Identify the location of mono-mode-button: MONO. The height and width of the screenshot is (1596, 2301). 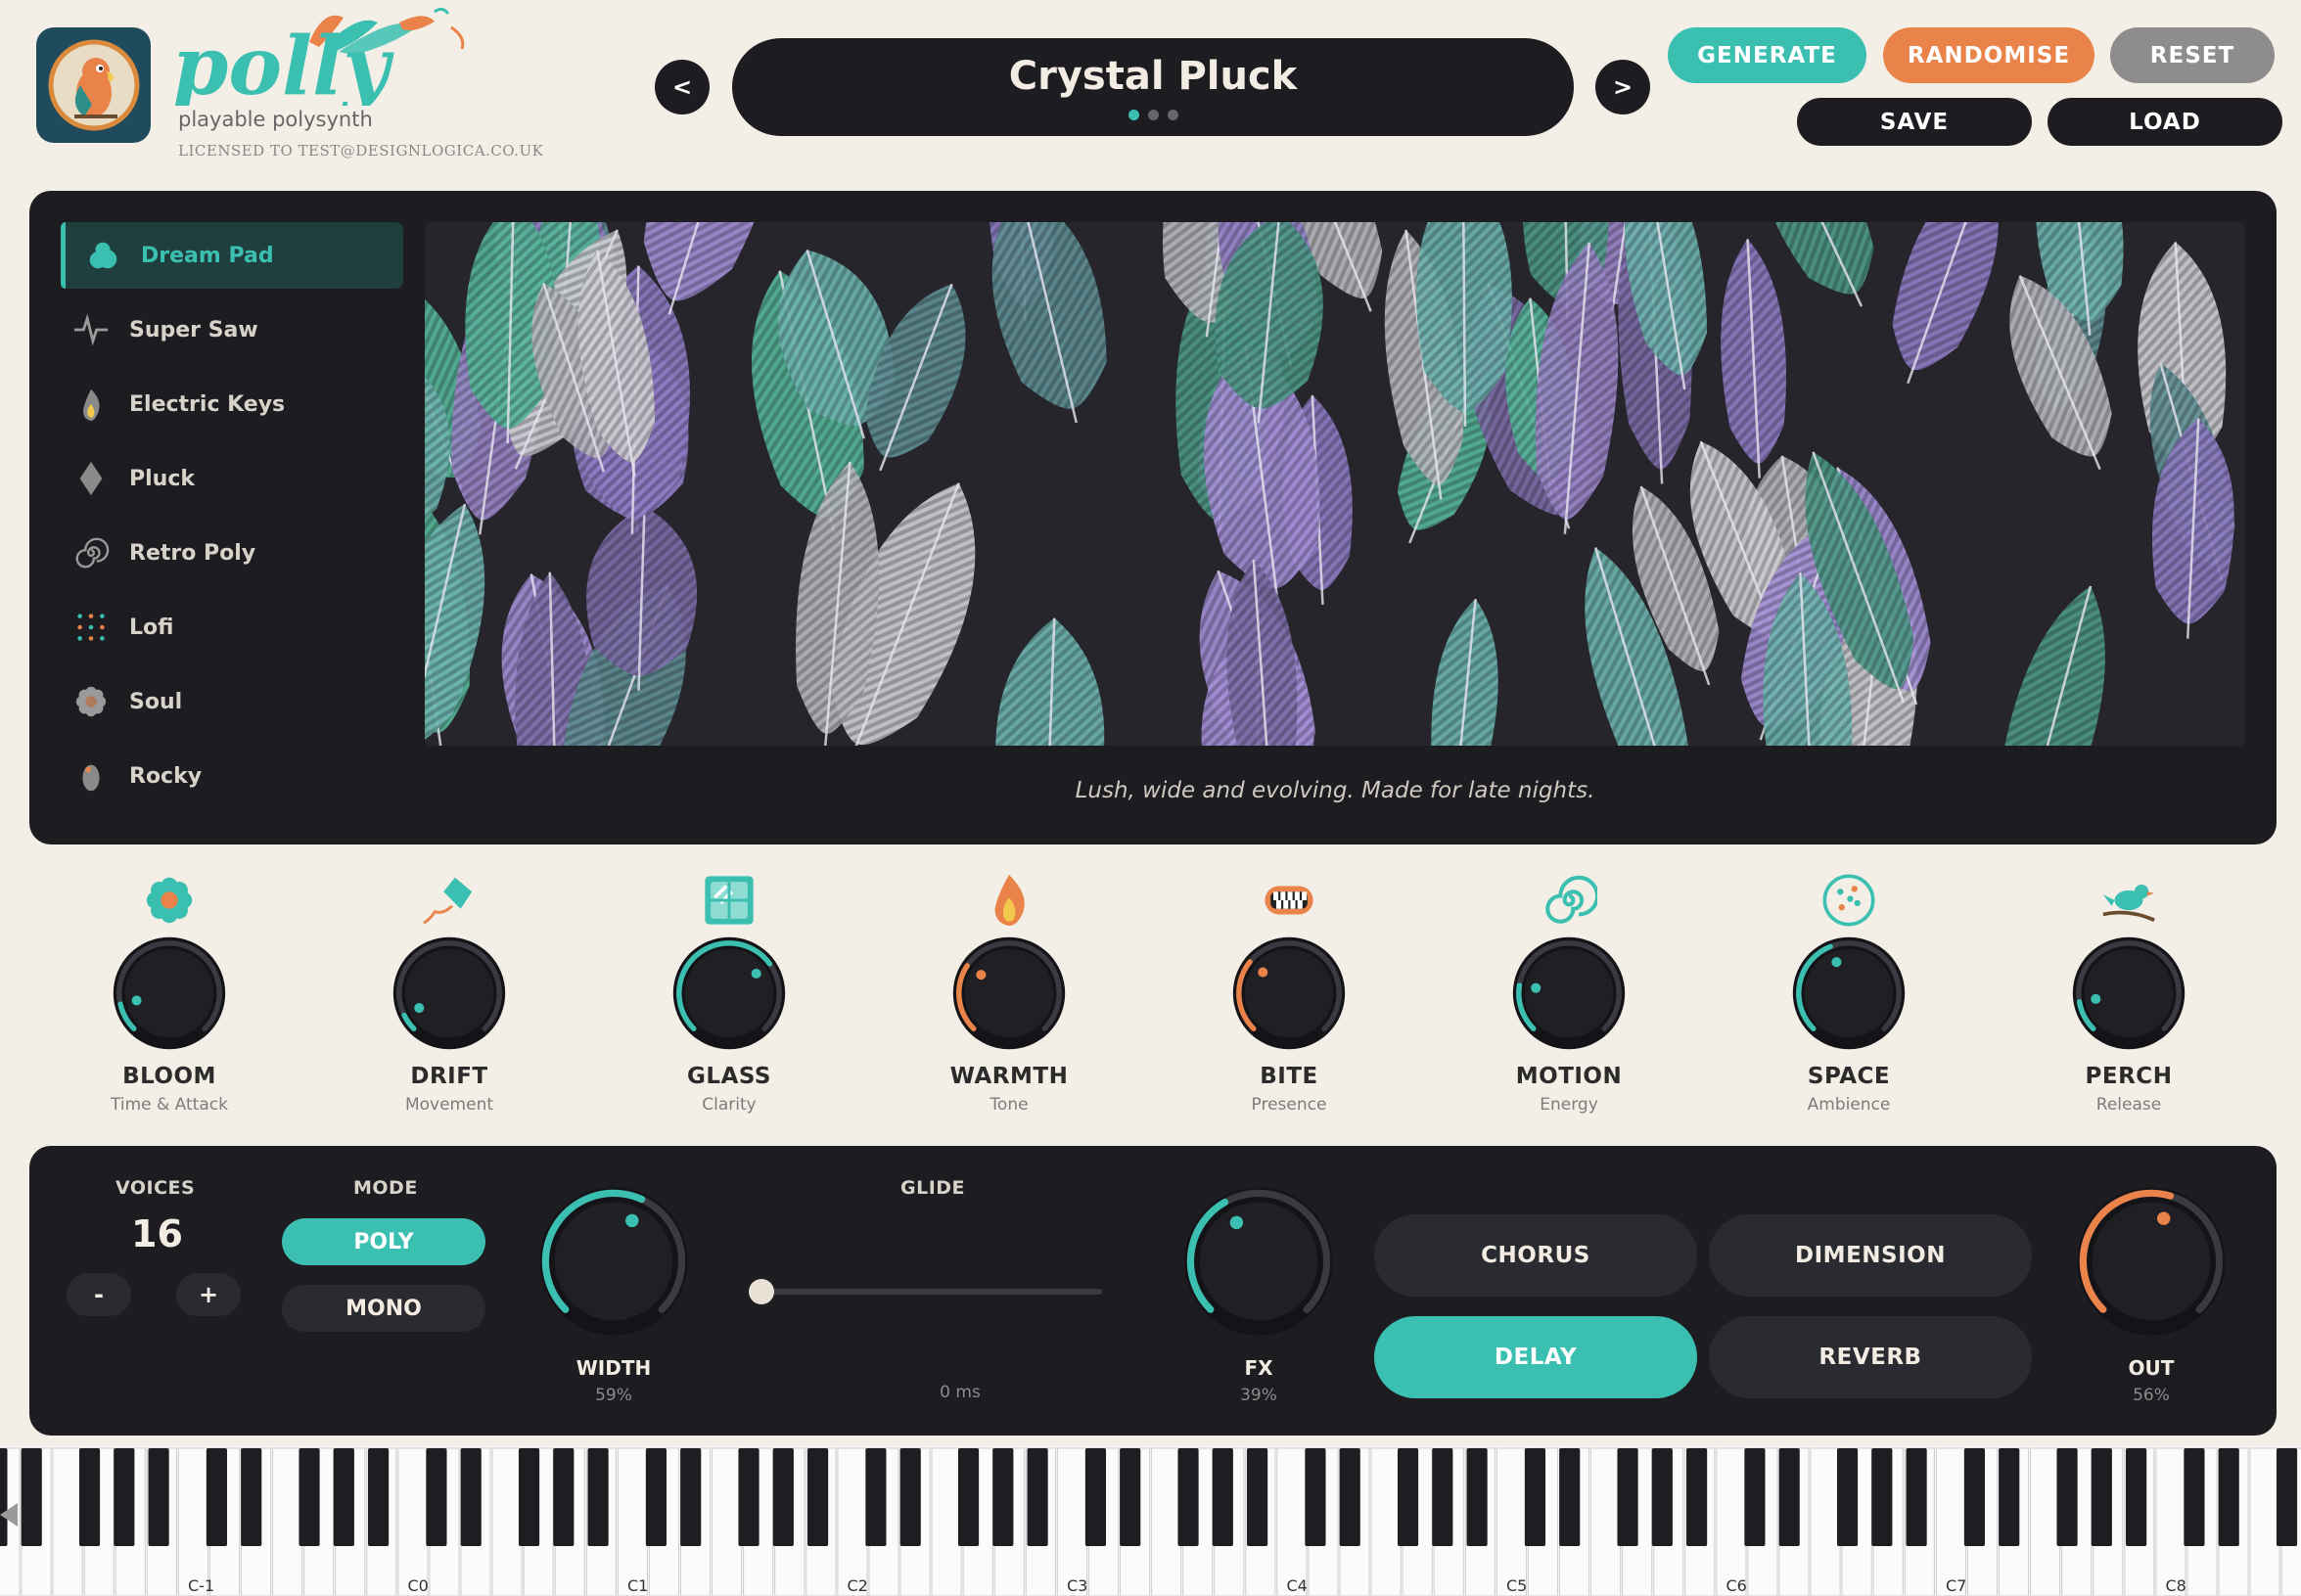
(384, 1308).